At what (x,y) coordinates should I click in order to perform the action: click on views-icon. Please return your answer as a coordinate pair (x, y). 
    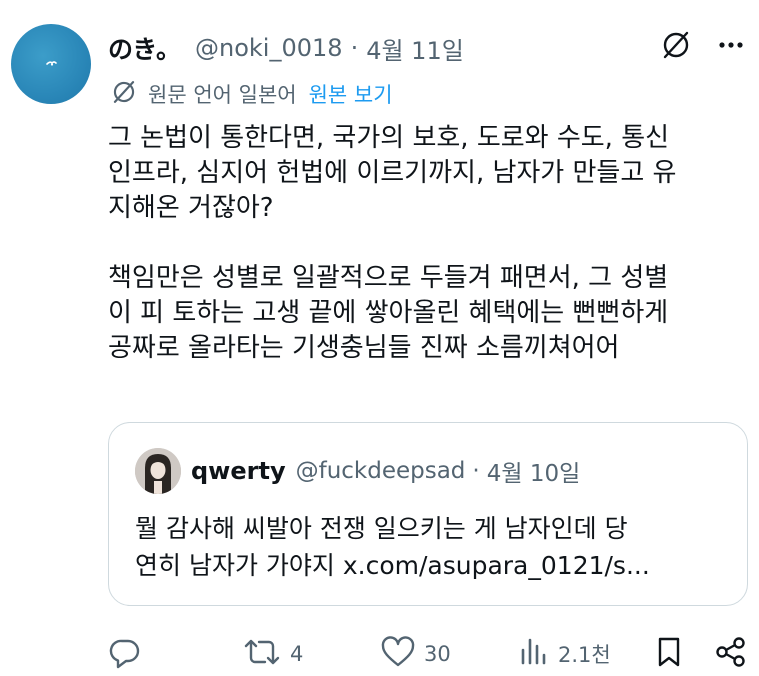
    Looking at the image, I should click on (534, 654).